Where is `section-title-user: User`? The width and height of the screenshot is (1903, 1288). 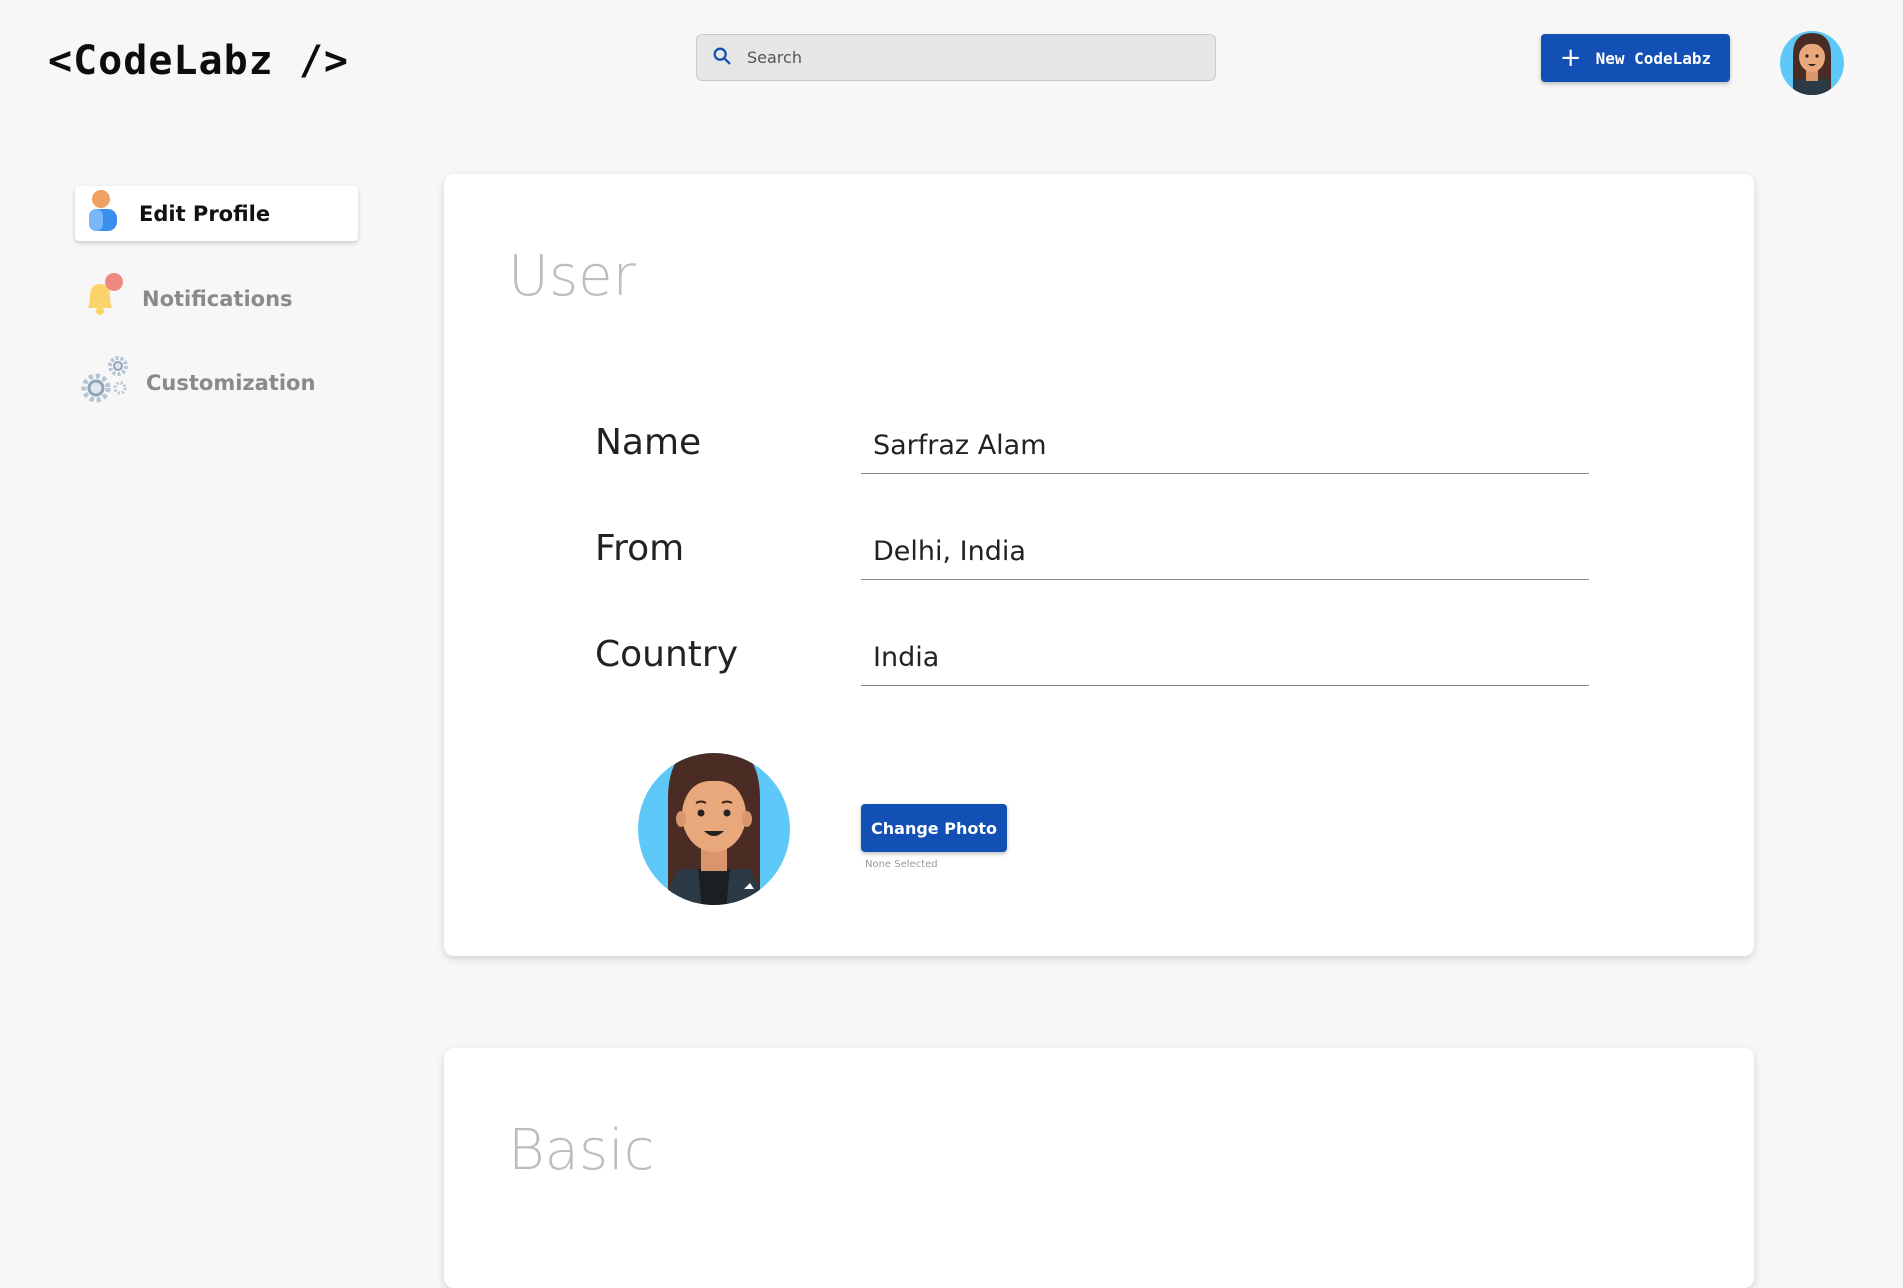
section-title-user: User is located at coordinates (572, 276).